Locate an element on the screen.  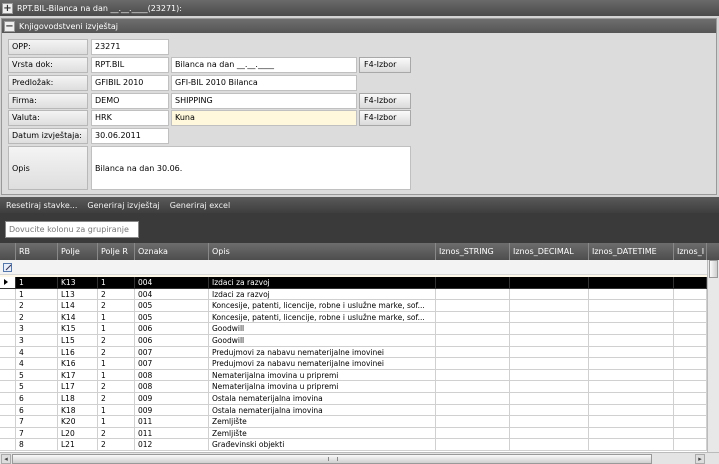
cell-rb: 5 is located at coordinates (37, 387).